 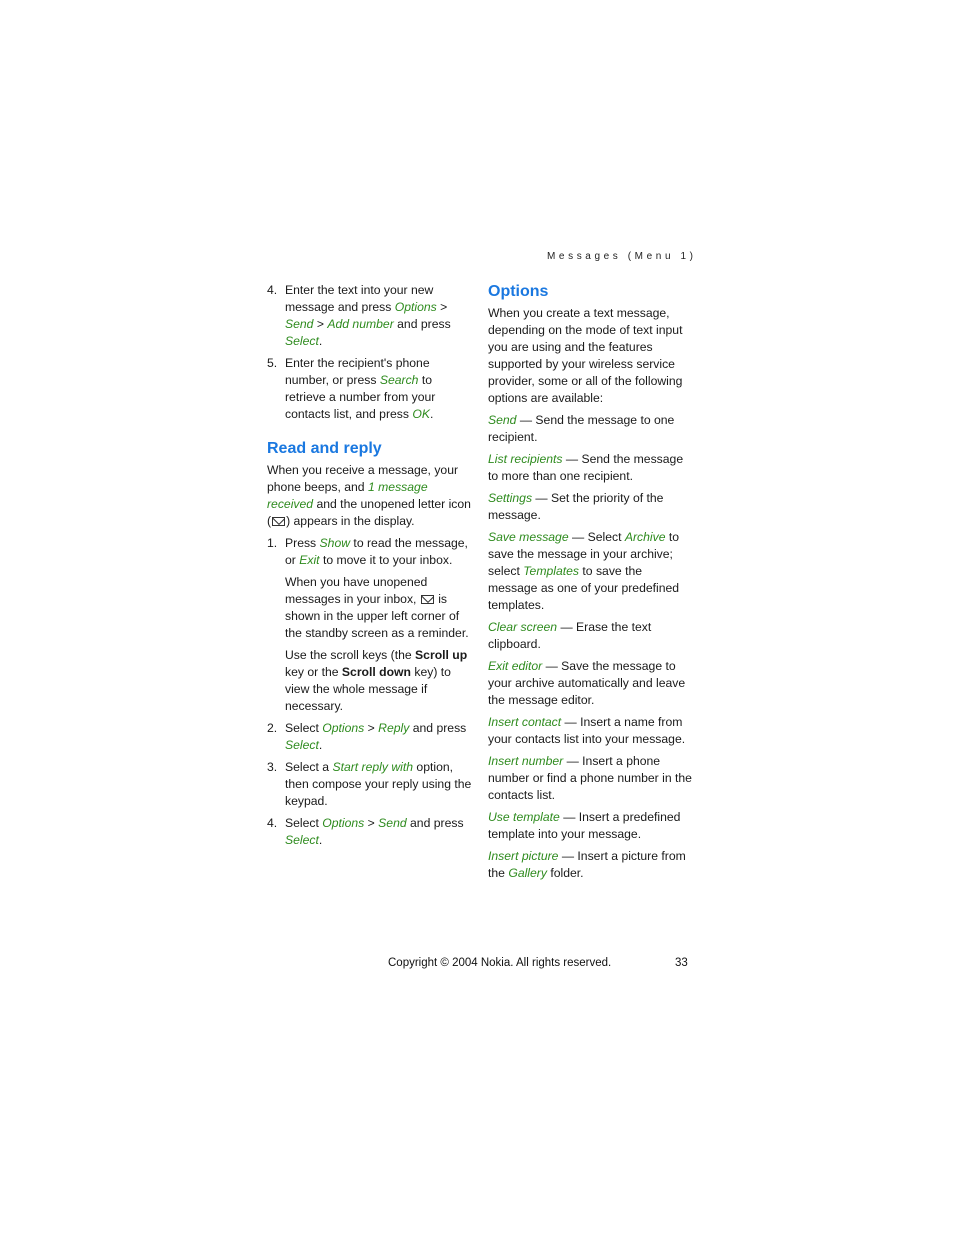 What do you see at coordinates (525, 459) in the screenshot?
I see `menu-term: List recipients` at bounding box center [525, 459].